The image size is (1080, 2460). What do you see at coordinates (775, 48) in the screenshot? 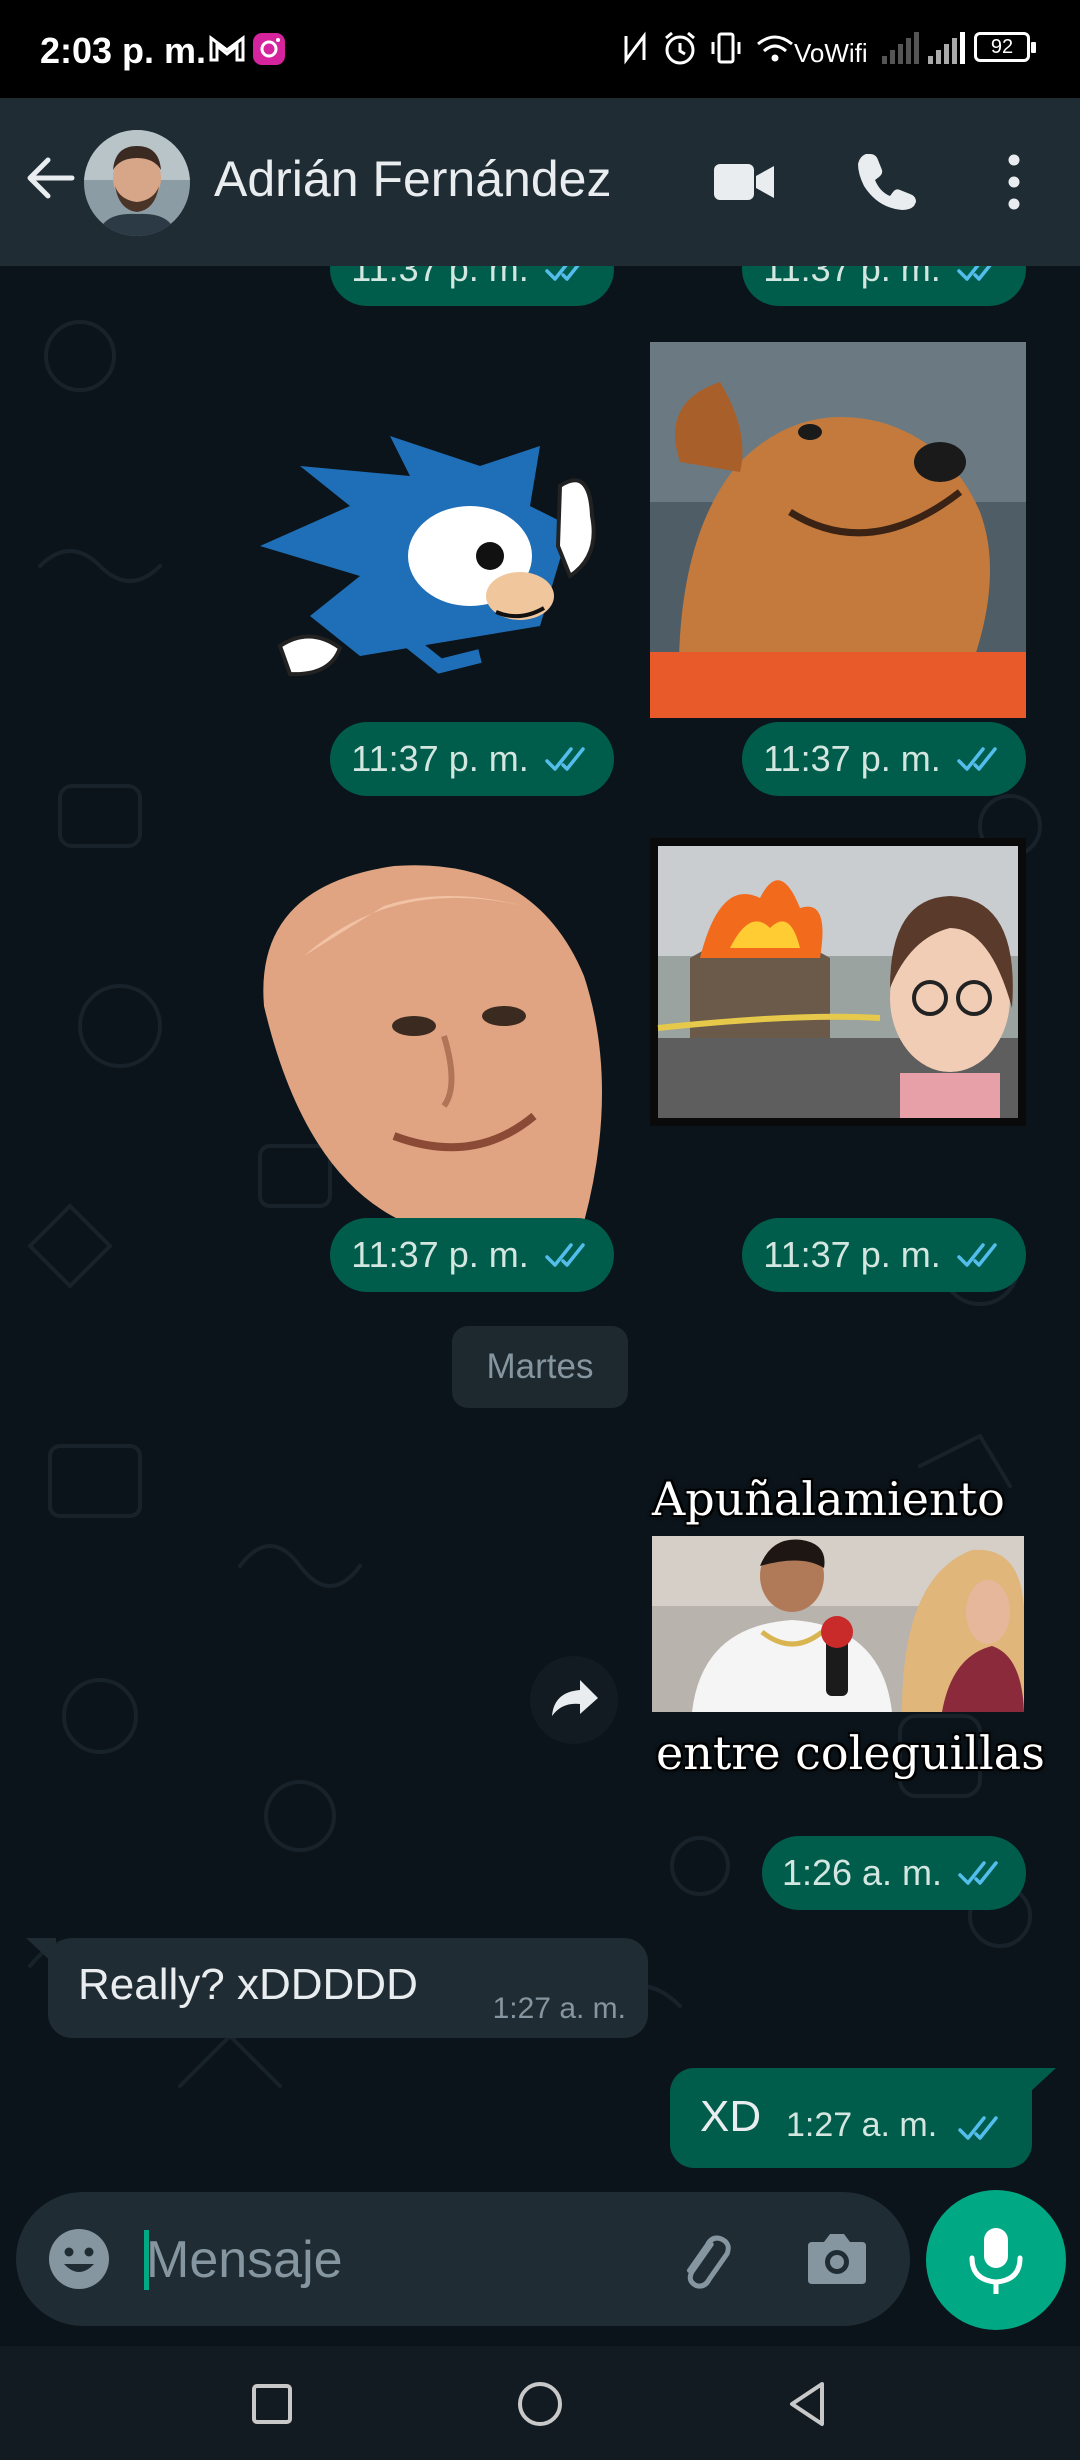
I see `wifi-icon` at bounding box center [775, 48].